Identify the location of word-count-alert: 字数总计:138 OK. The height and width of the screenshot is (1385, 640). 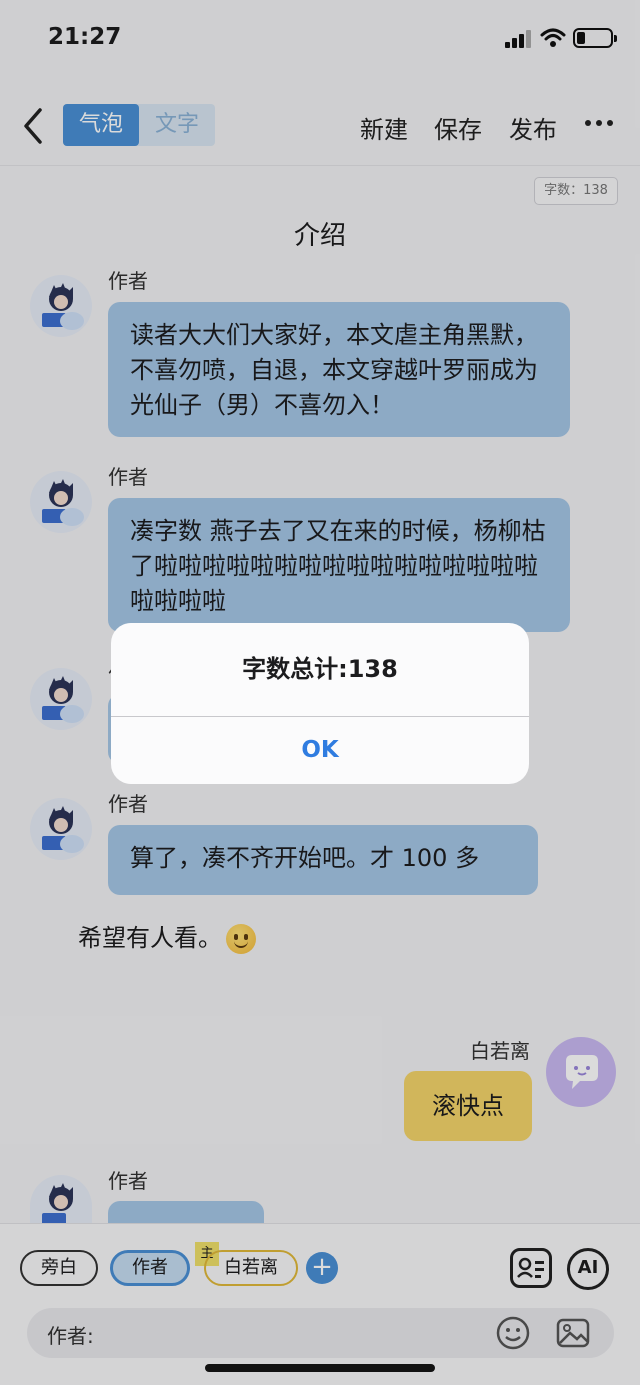
(320, 703).